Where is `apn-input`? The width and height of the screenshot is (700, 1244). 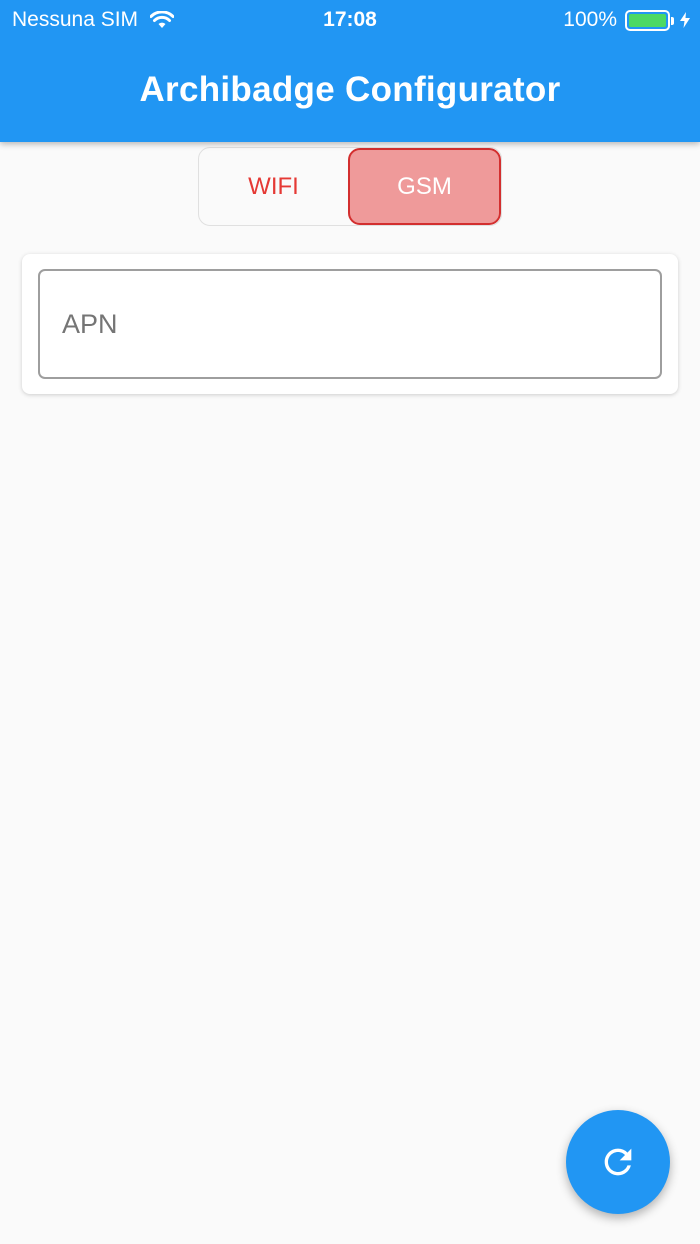
apn-input is located at coordinates (350, 324).